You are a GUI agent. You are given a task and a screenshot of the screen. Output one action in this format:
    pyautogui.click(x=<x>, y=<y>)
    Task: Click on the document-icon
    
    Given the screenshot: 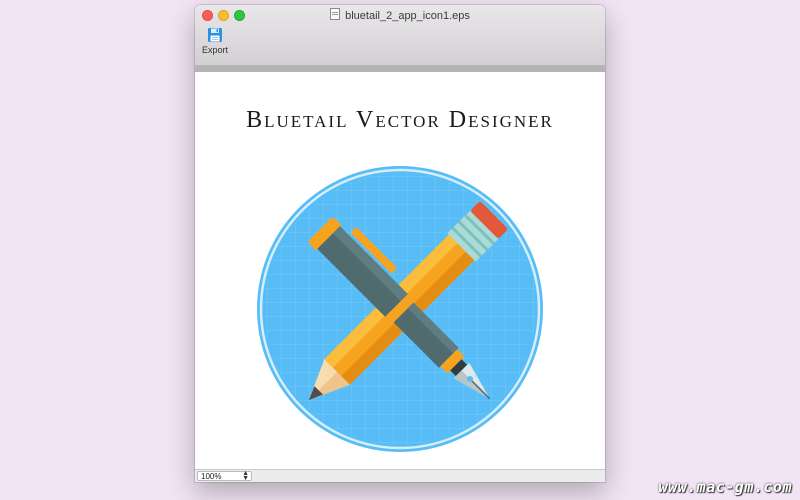 What is the action you would take?
    pyautogui.click(x=335, y=14)
    